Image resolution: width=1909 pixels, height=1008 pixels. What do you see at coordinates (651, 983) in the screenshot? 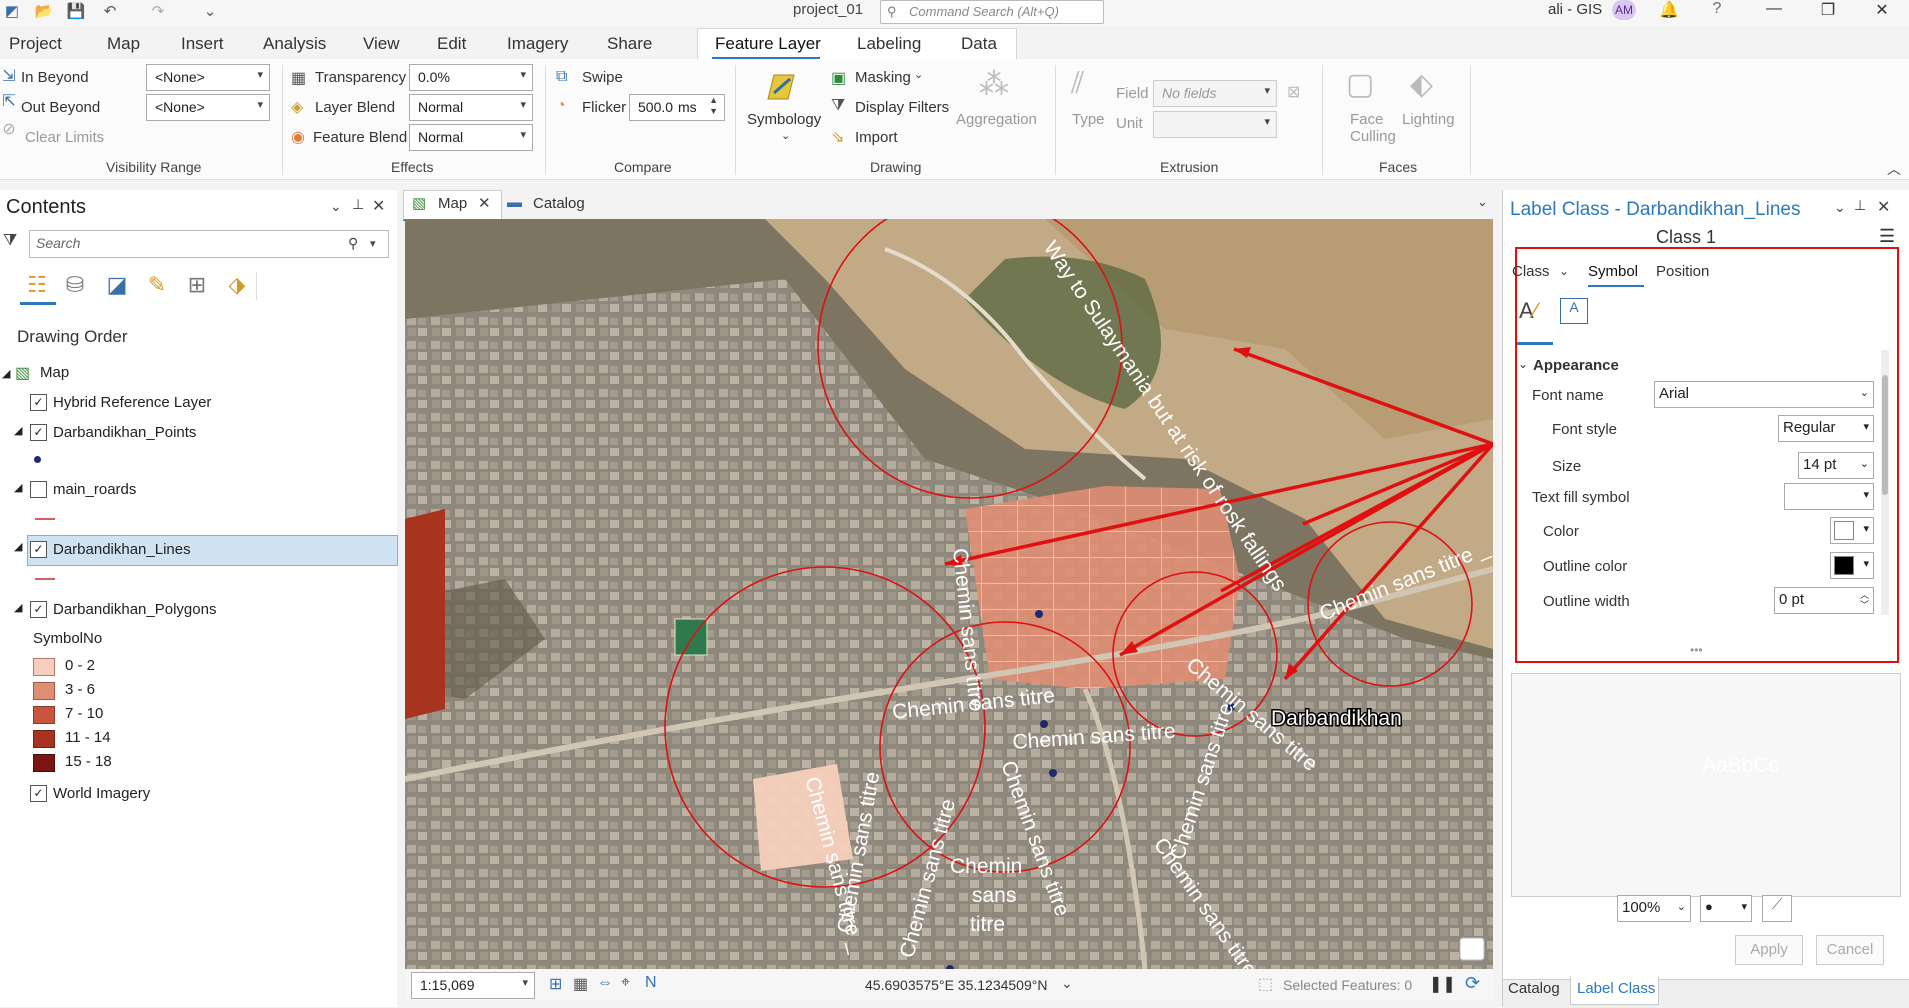
I see `north-icon: N` at bounding box center [651, 983].